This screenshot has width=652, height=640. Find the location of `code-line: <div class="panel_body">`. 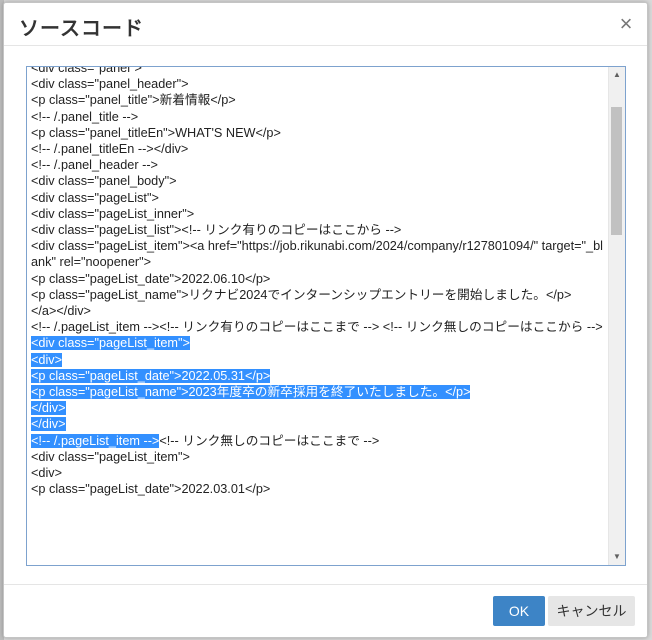

code-line: <div class="panel_body"> is located at coordinates (319, 181).